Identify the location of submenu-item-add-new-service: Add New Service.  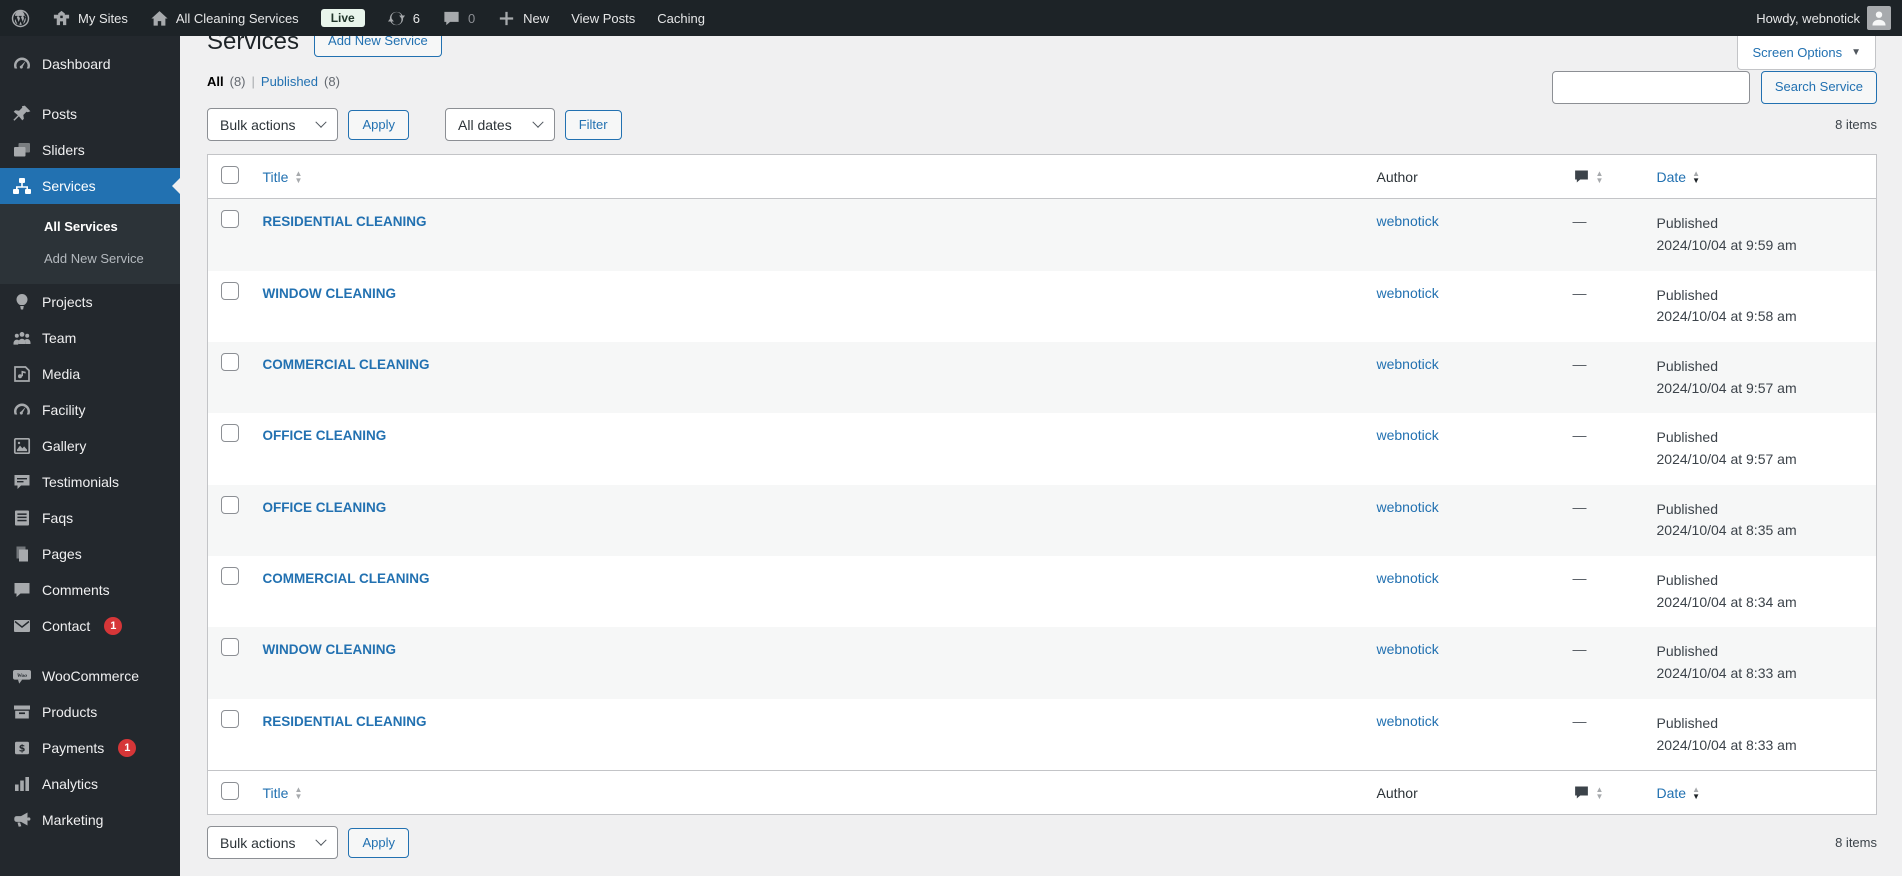
(90, 259).